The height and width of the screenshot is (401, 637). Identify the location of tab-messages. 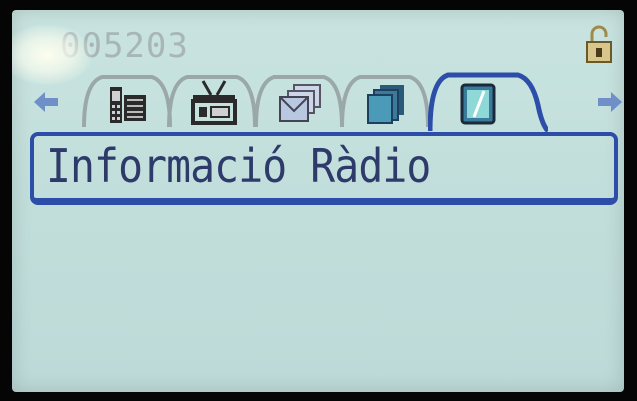
(300, 100).